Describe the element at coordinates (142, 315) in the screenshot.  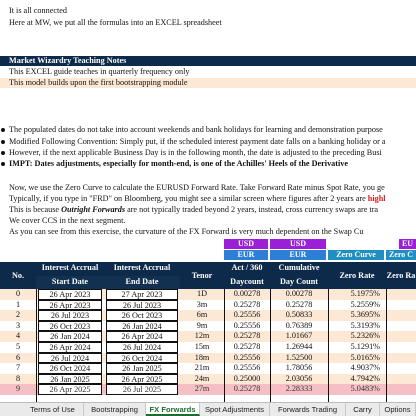
I see `cell-end: 26 Oct 2023` at that location.